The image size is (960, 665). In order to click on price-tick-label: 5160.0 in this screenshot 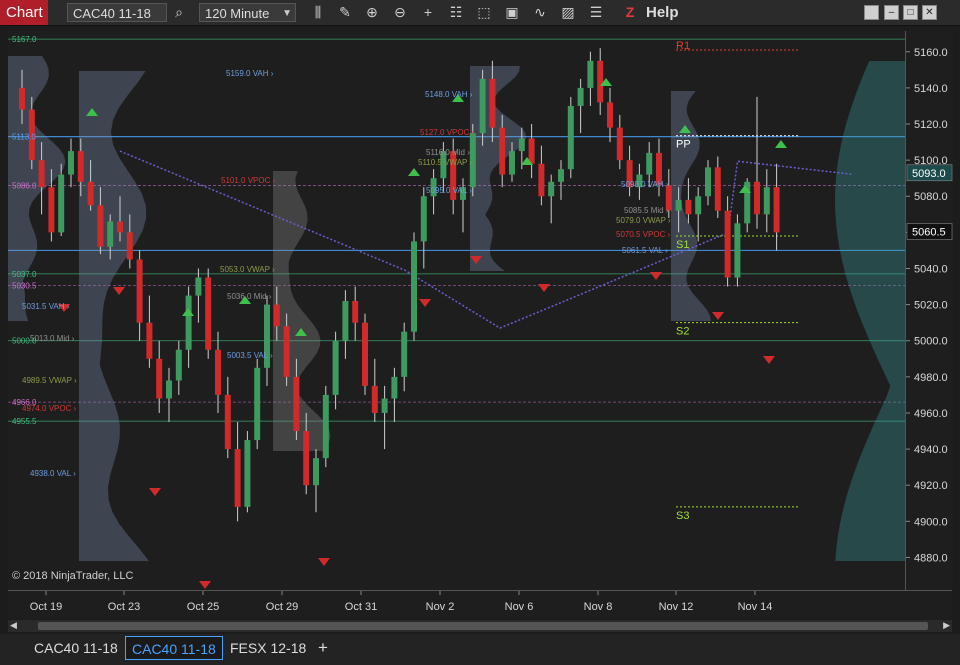, I will do `click(931, 53)`.